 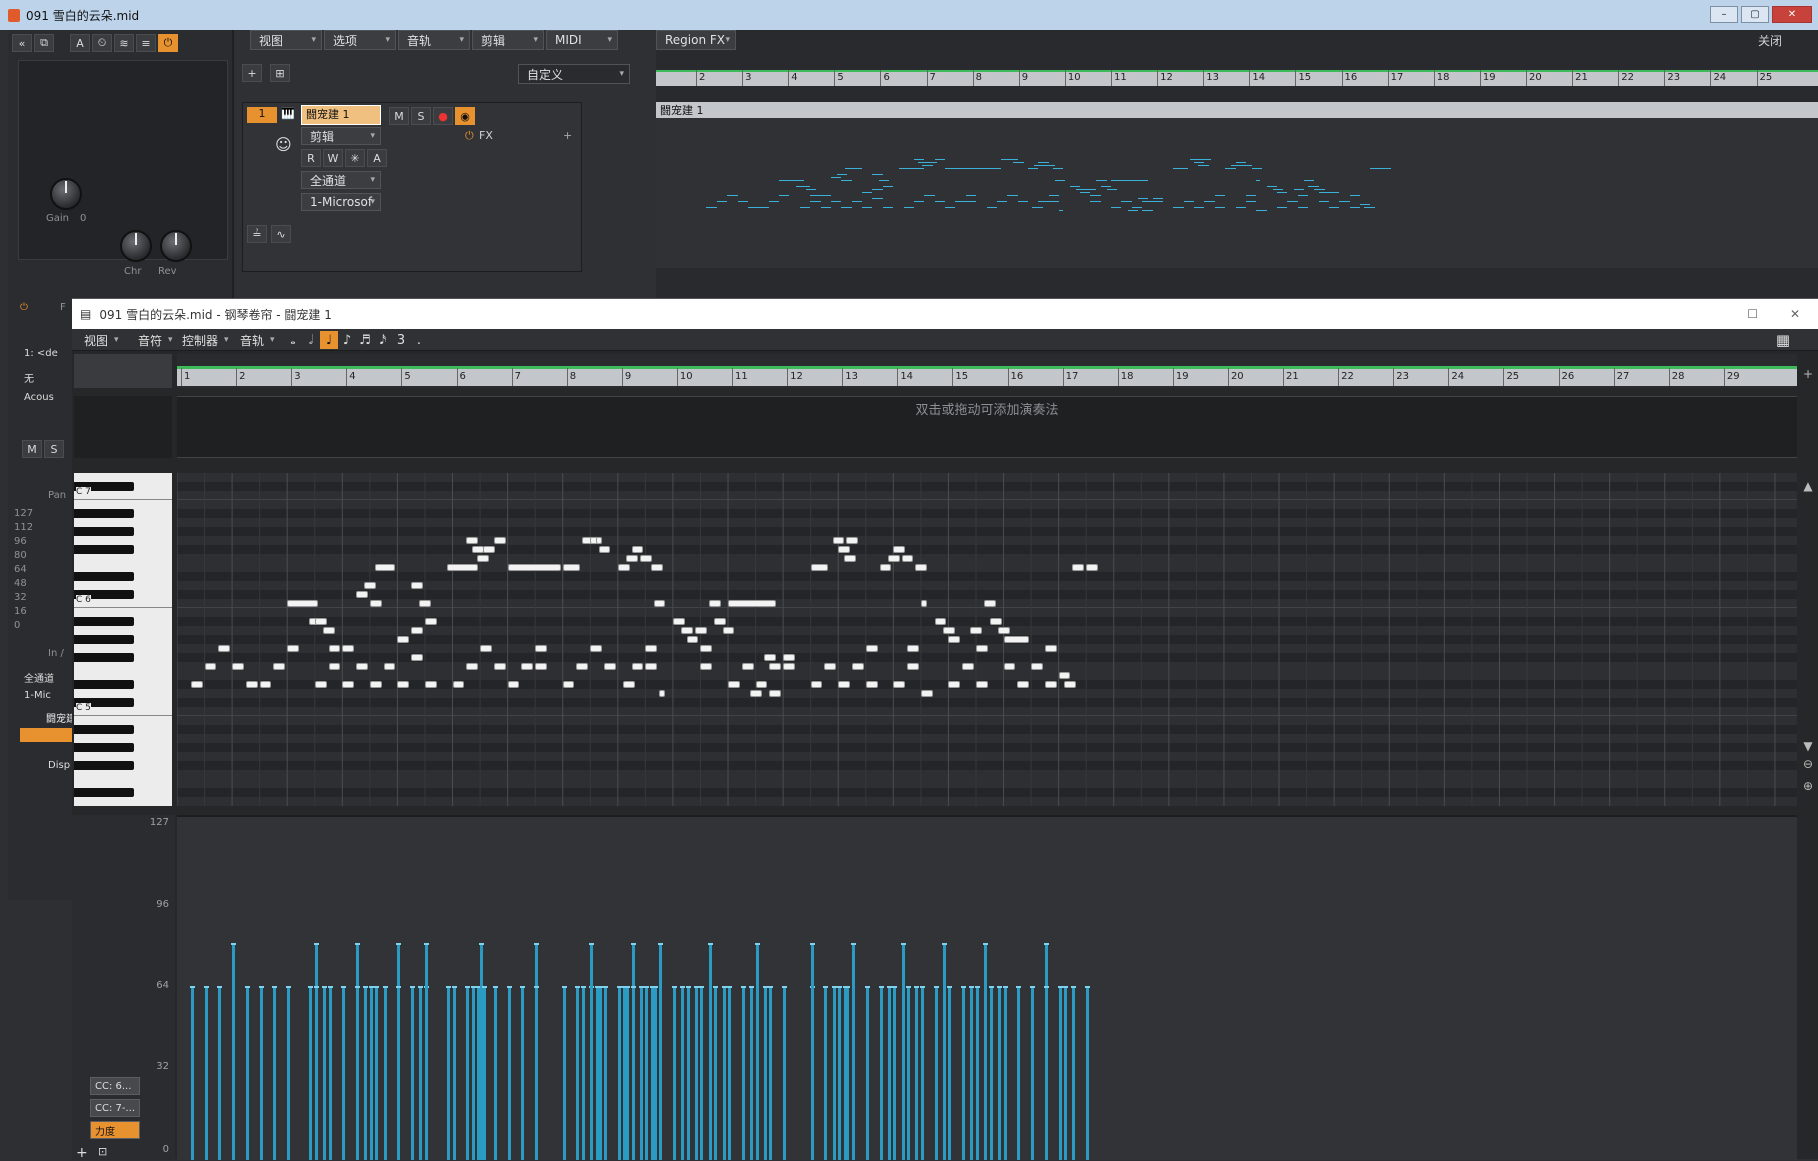 What do you see at coordinates (101, 340) in the screenshot?
I see `pr-menu-view: 视图` at bounding box center [101, 340].